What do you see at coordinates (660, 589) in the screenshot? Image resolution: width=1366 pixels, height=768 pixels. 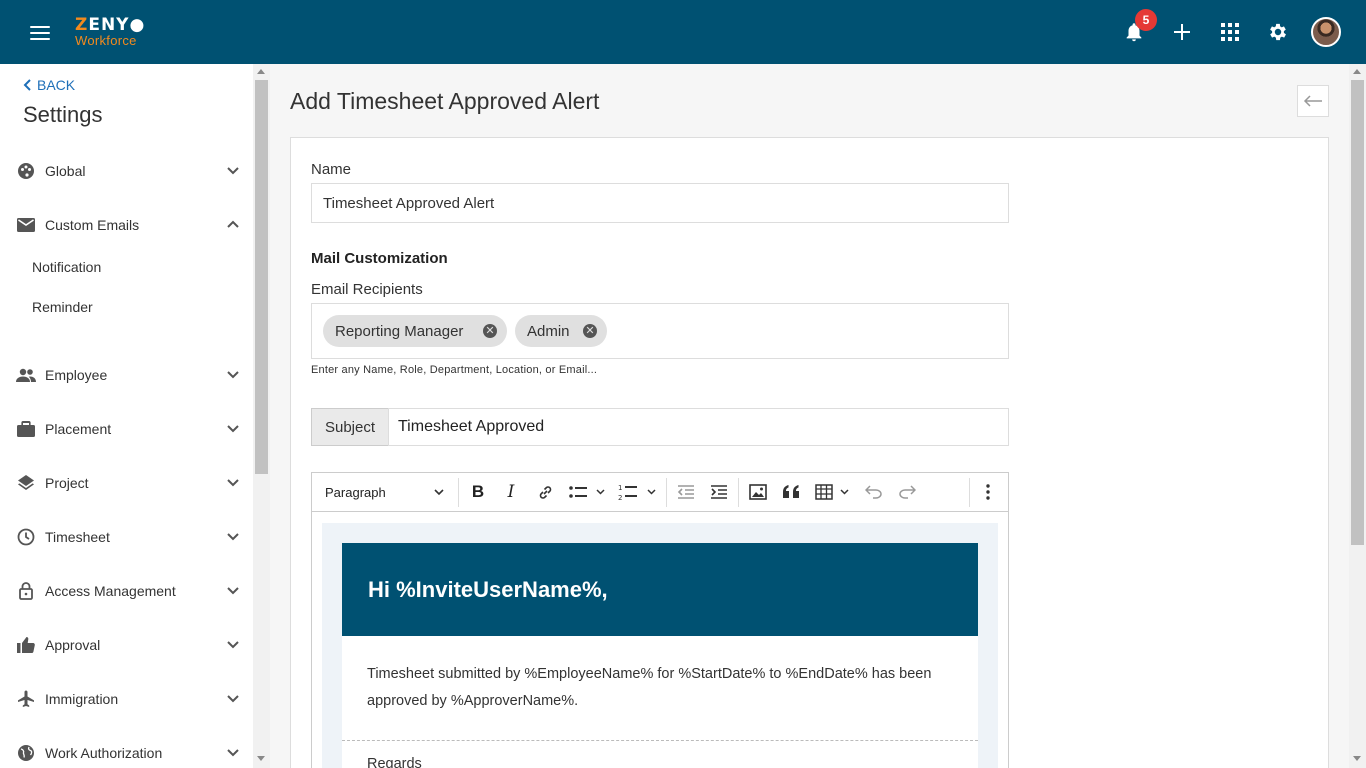 I see `email-greeting: Hi %InviteUserName%,` at bounding box center [660, 589].